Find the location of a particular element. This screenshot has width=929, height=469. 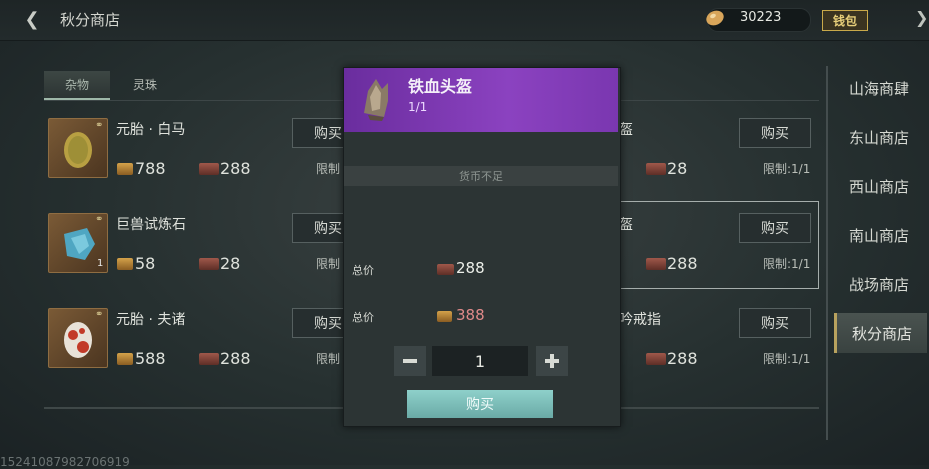

wallet-button: 钱包 is located at coordinates (845, 20).